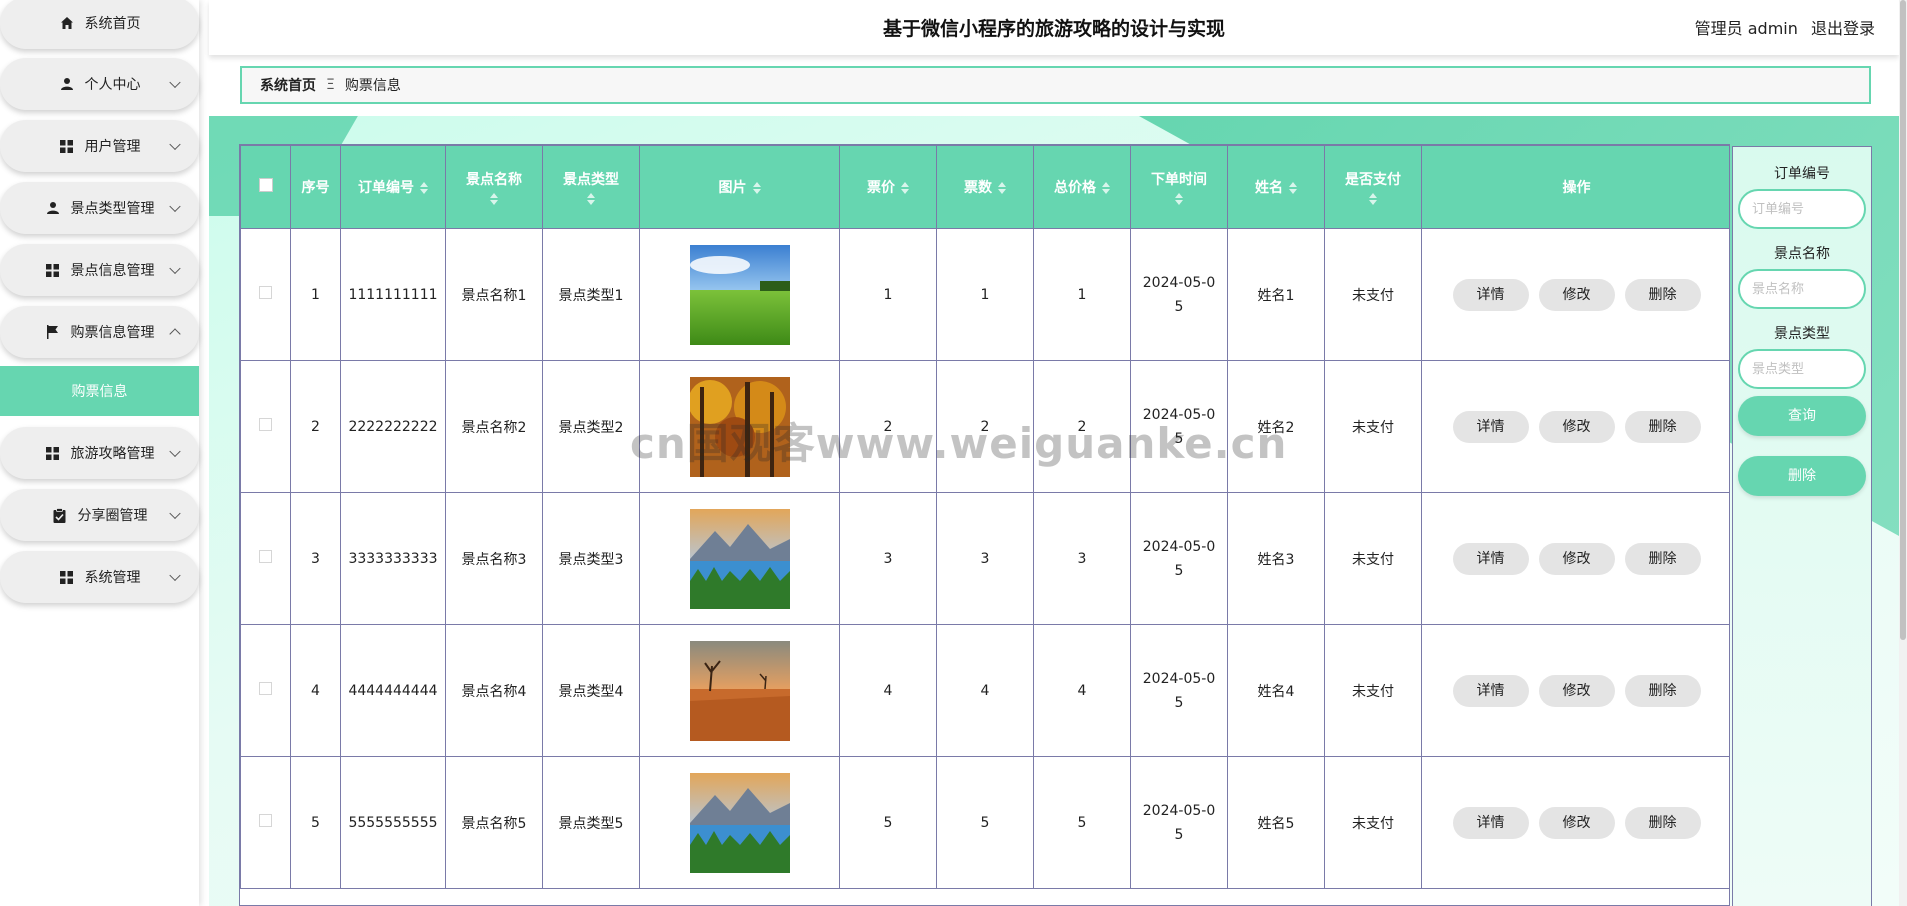 Image resolution: width=1907 pixels, height=906 pixels. Describe the element at coordinates (888, 187) in the screenshot. I see `column-header: 票价` at that location.